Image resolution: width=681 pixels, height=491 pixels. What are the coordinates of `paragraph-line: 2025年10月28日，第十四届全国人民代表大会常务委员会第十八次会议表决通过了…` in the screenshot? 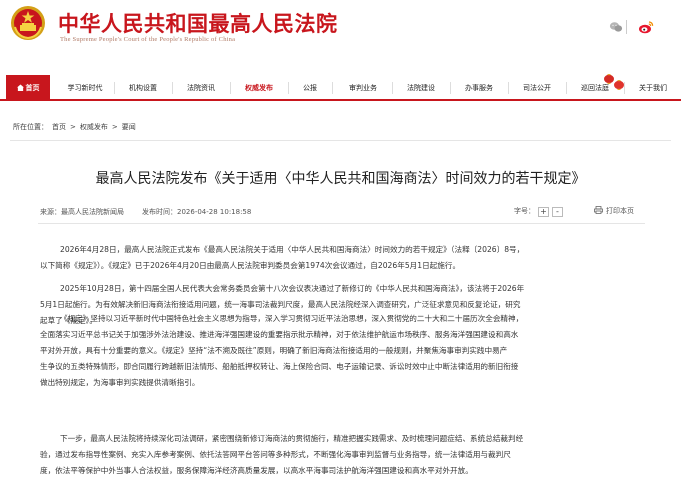 It's located at (292, 288).